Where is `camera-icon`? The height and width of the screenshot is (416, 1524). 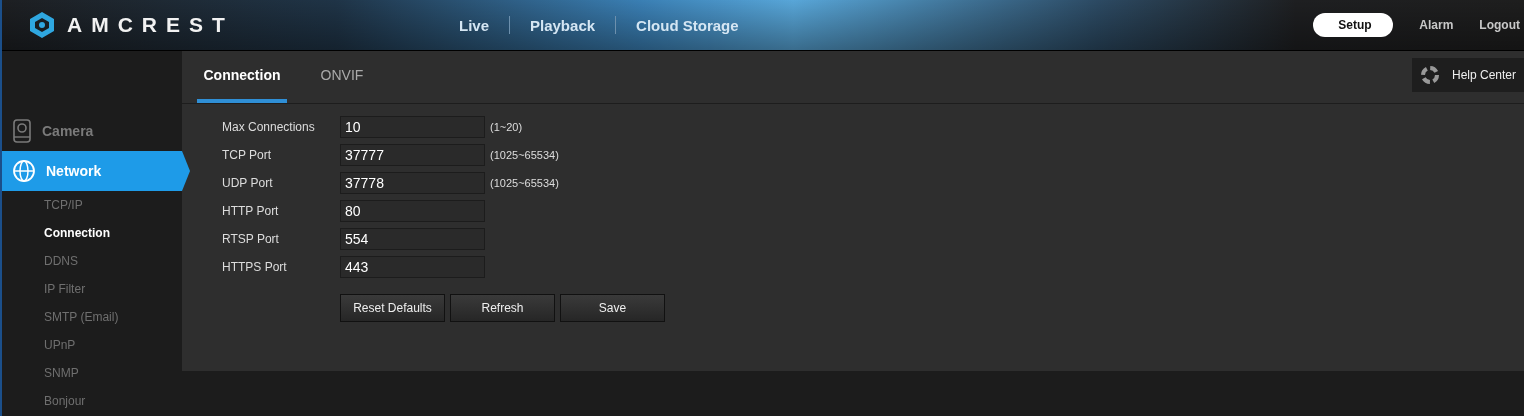 camera-icon is located at coordinates (22, 131).